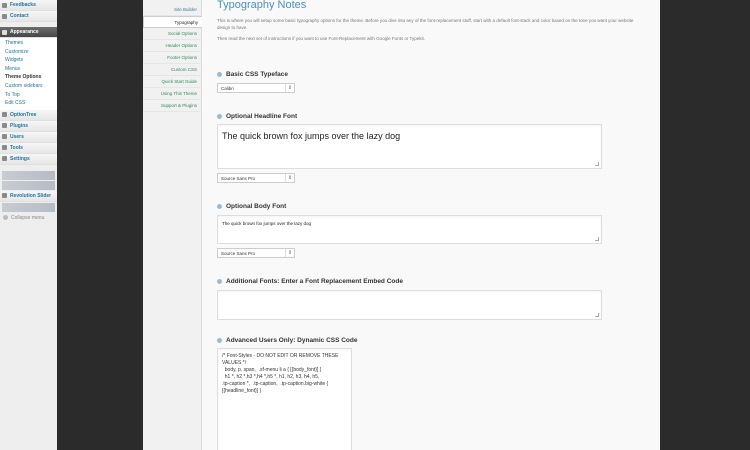 The height and width of the screenshot is (450, 750). Describe the element at coordinates (4, 115) in the screenshot. I see `optiontree-icon` at that location.